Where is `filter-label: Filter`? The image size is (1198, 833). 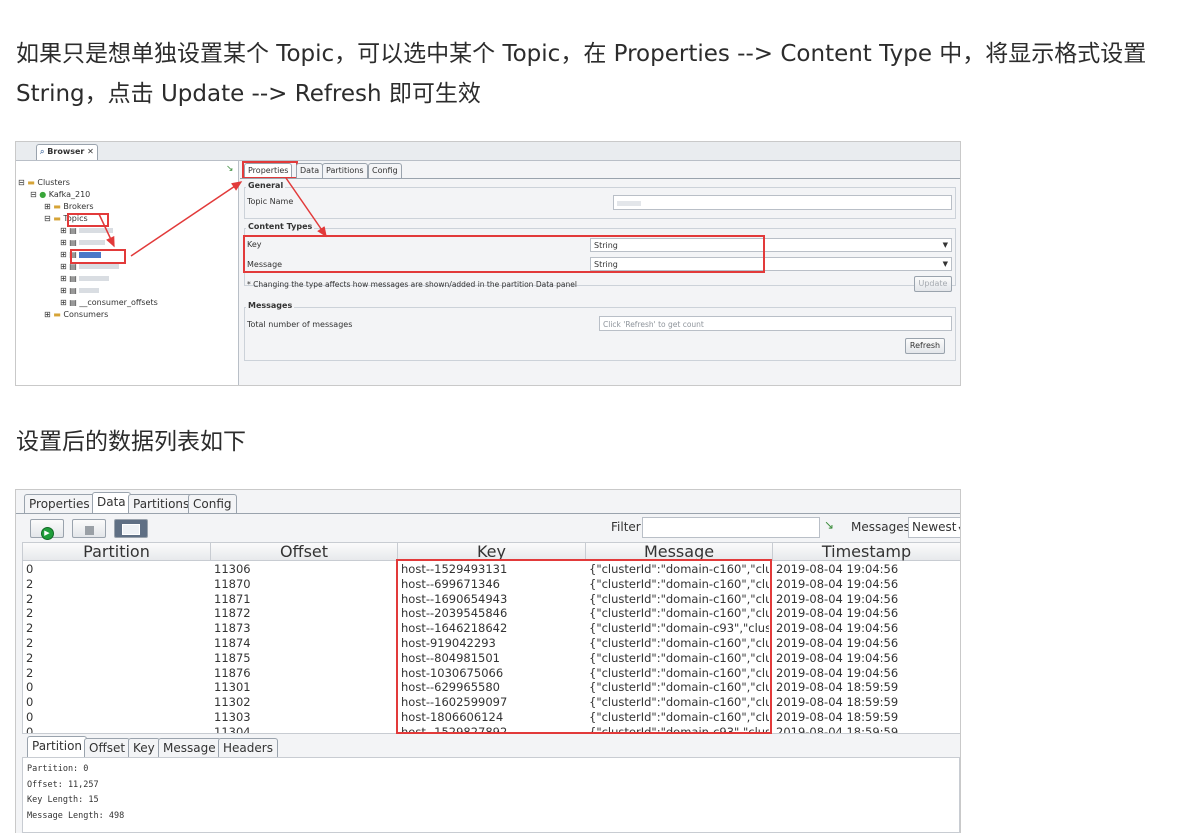 filter-label: Filter is located at coordinates (626, 527).